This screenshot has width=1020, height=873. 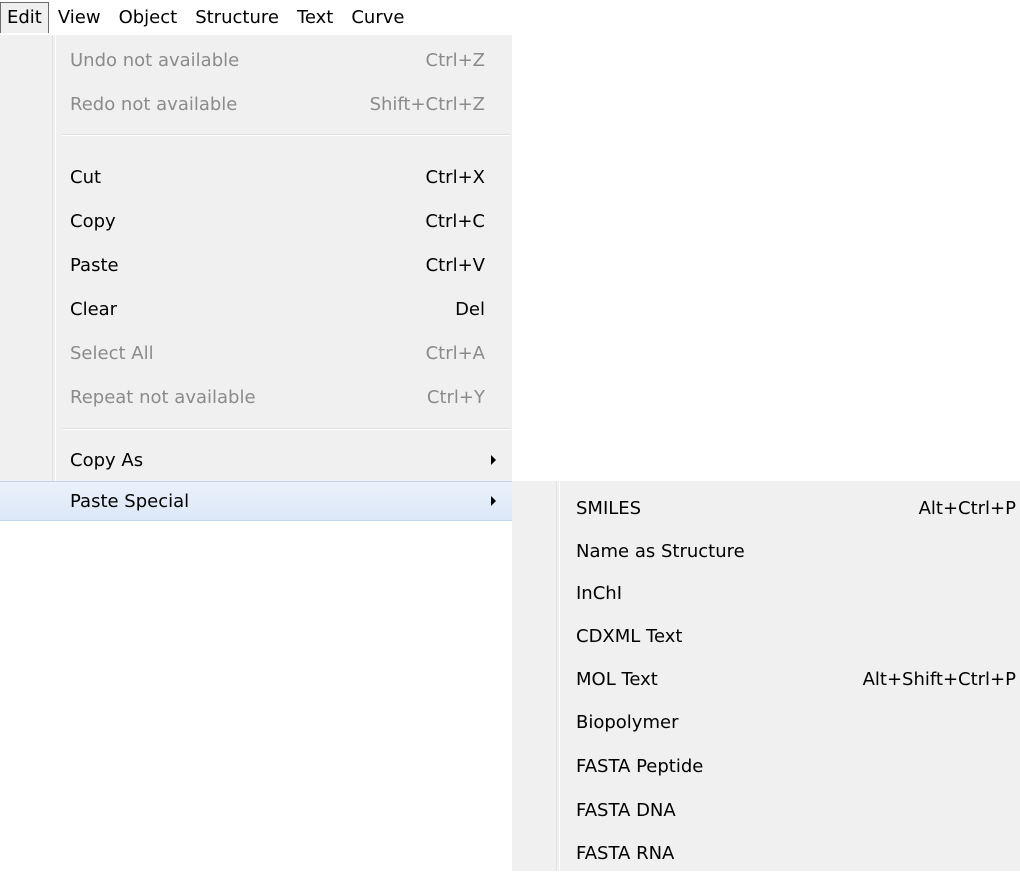 I want to click on menu-item-label: Clear, so click(x=94, y=309).